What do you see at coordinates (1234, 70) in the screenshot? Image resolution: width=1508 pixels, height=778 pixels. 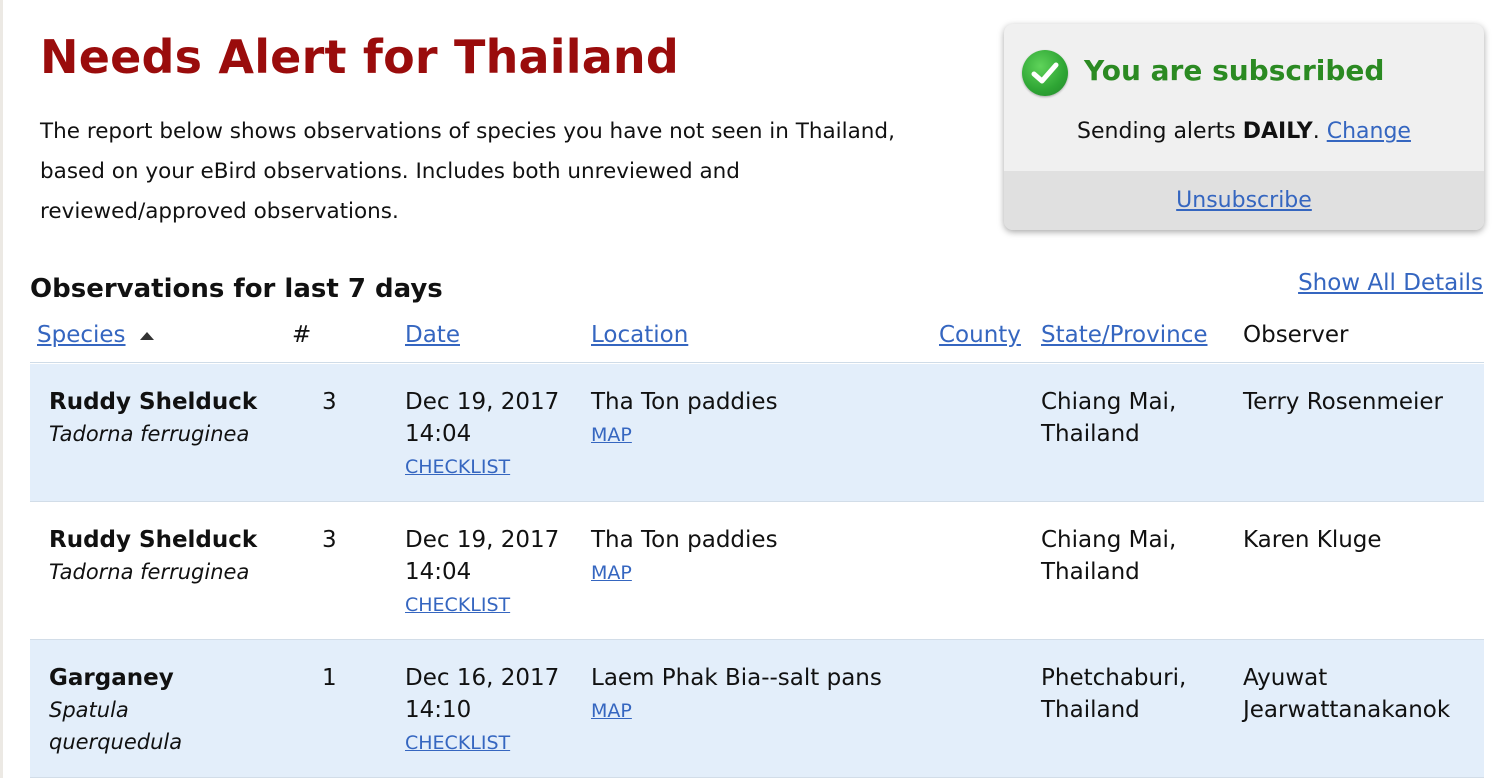 I see `subscription-status: You are subscribed` at bounding box center [1234, 70].